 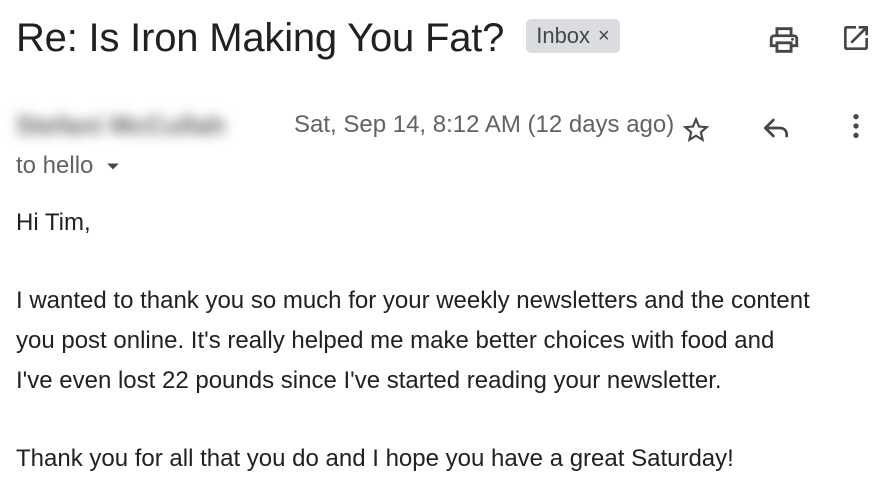 I want to click on open-in-new-window-button, so click(x=856, y=38).